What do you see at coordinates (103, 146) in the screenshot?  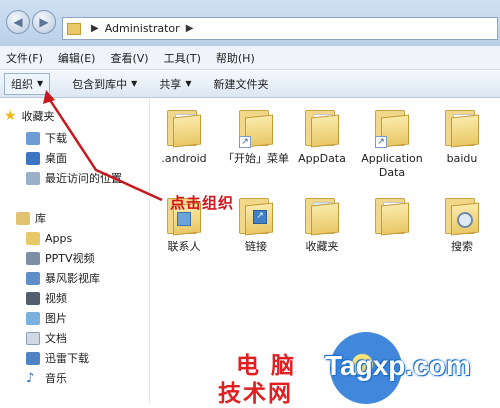 I see `annotation-arrow` at bounding box center [103, 146].